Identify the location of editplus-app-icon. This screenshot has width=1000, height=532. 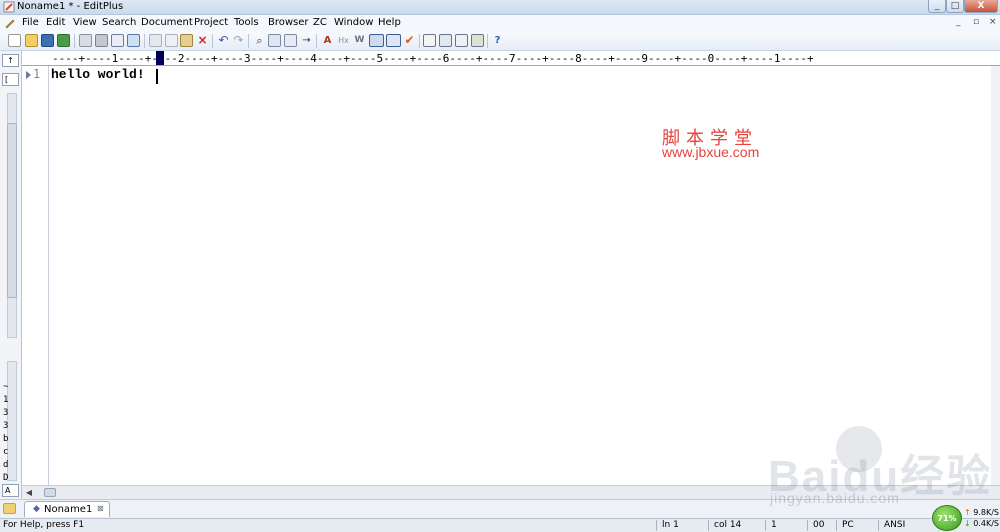
(9, 7).